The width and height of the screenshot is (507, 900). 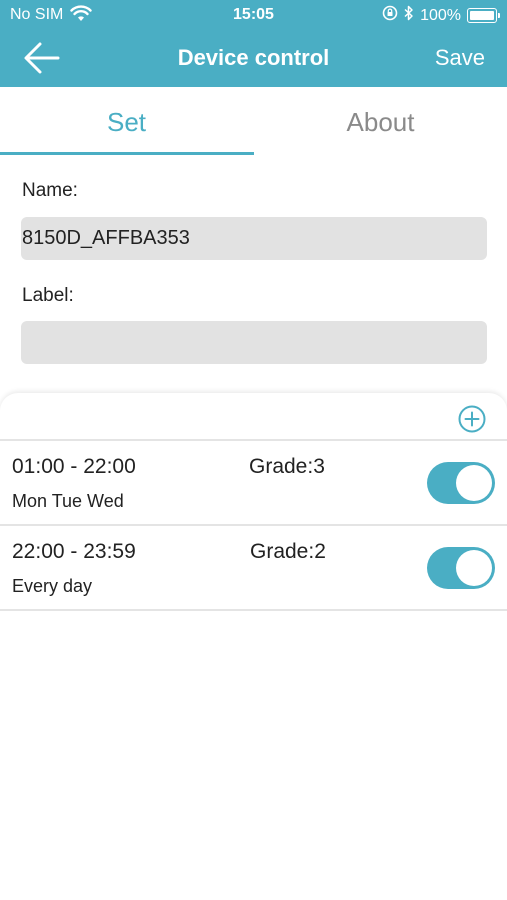 I want to click on battery-fill, so click(x=482, y=15).